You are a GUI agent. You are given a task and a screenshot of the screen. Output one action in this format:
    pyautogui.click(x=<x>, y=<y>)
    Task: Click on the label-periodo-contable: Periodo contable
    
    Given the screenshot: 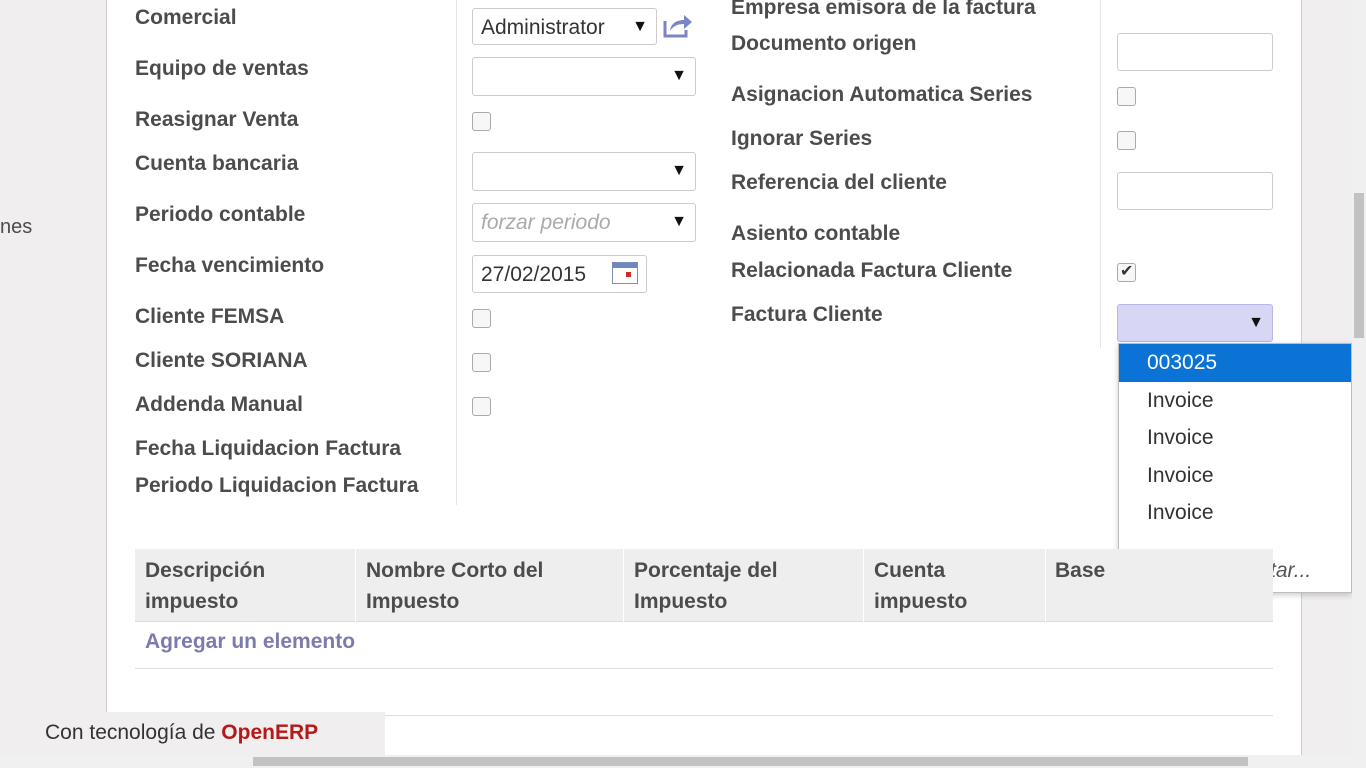 What is the action you would take?
    pyautogui.click(x=220, y=214)
    